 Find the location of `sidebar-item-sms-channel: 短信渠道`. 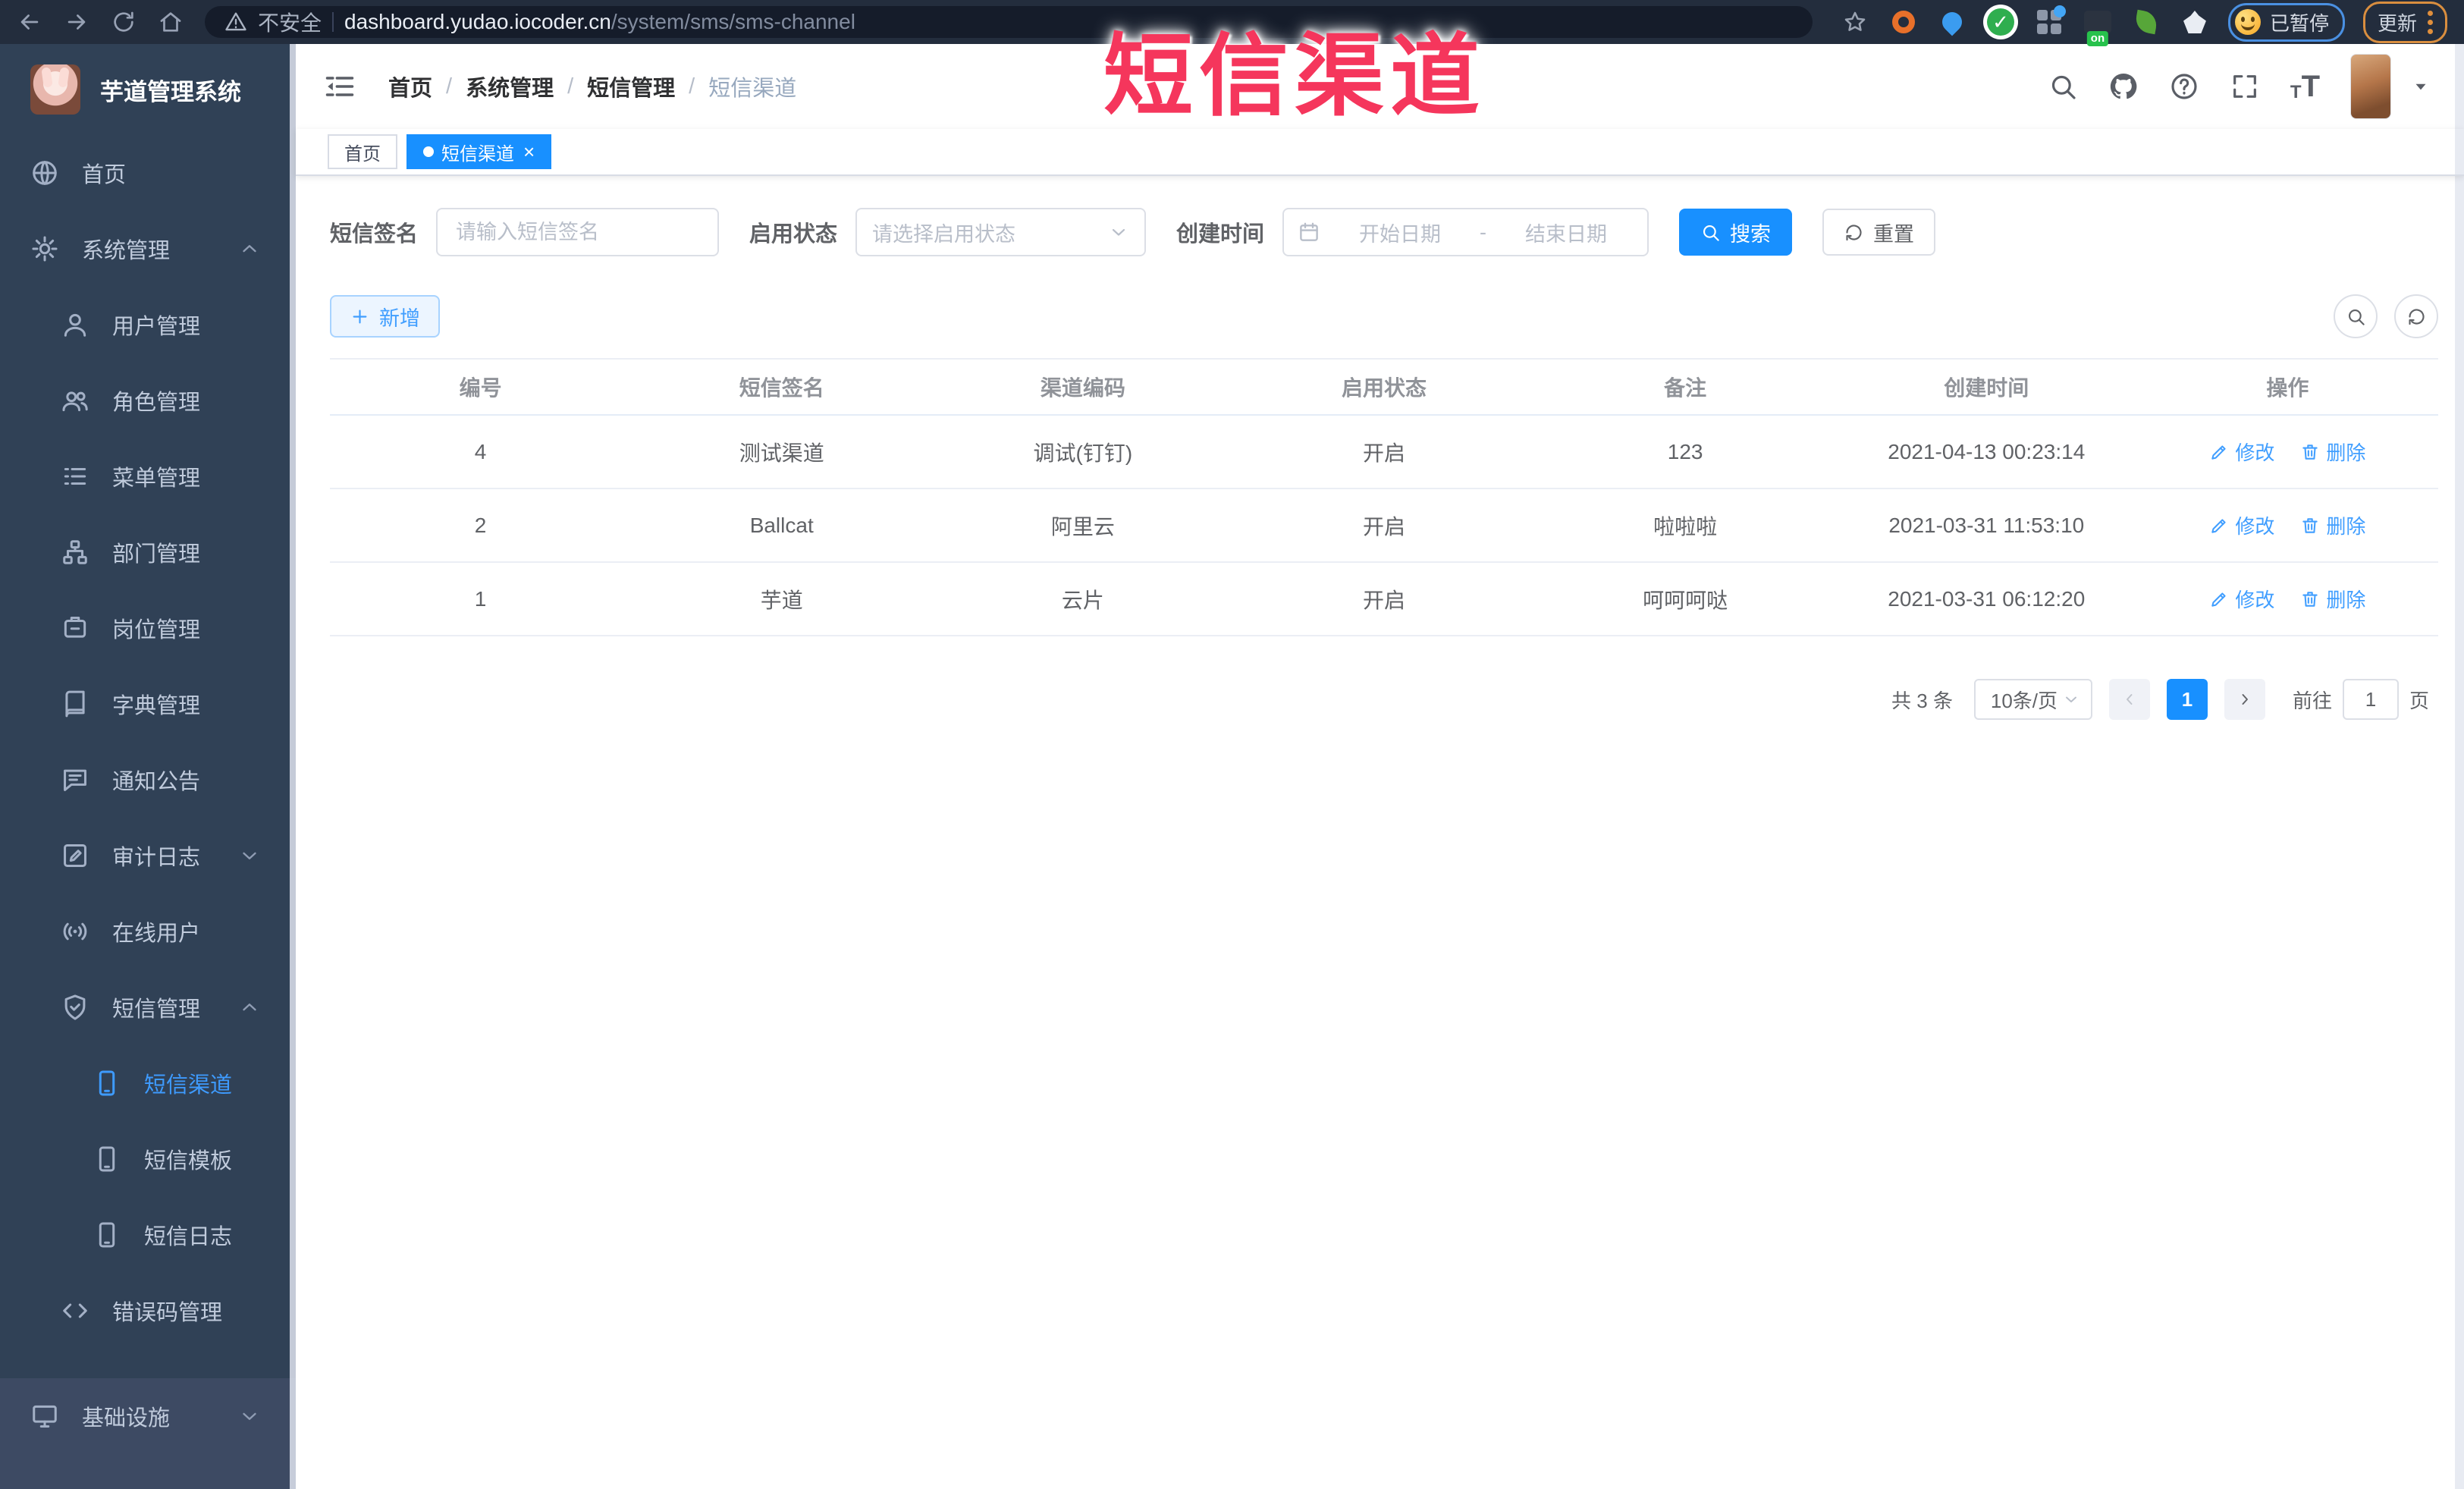

sidebar-item-sms-channel: 短信渠道 is located at coordinates (148, 1083).